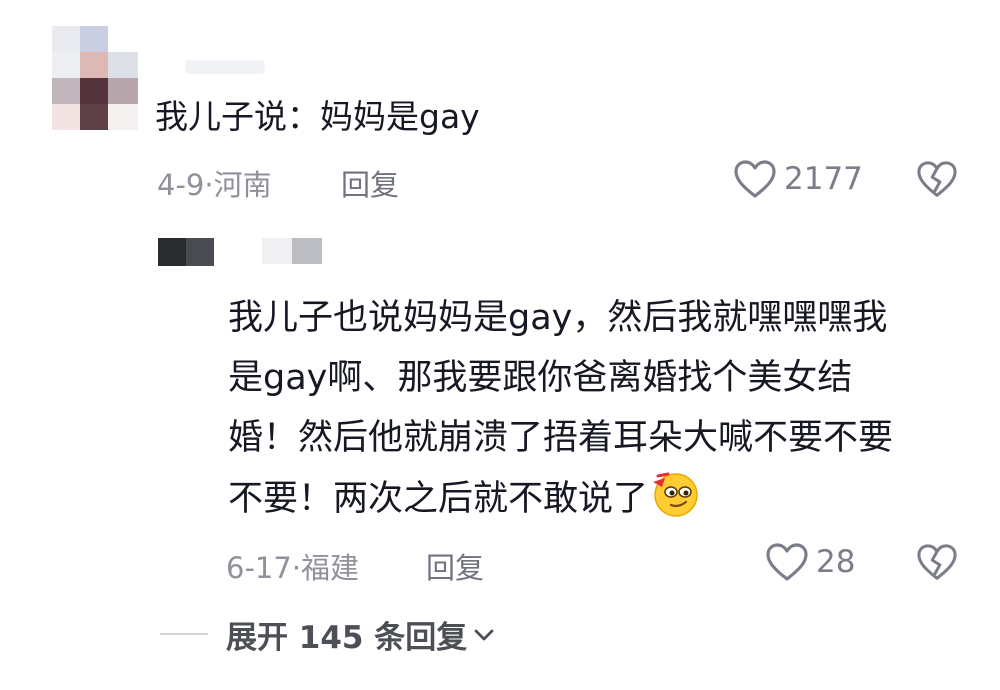 The width and height of the screenshot is (1000, 690). What do you see at coordinates (259, 568) in the screenshot?
I see `reply-date: 6-17` at bounding box center [259, 568].